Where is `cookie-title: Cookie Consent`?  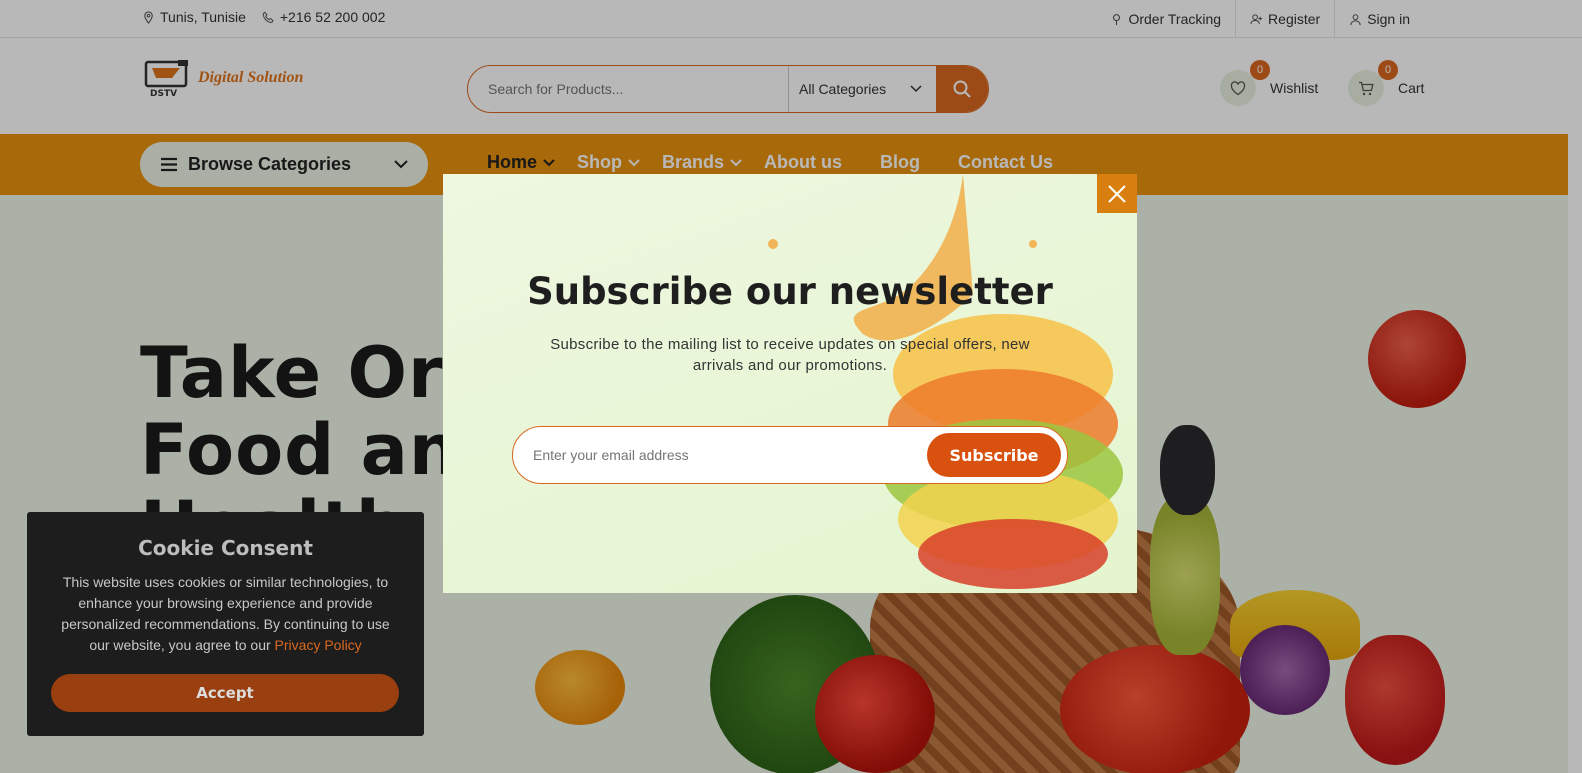 cookie-title: Cookie Consent is located at coordinates (225, 548).